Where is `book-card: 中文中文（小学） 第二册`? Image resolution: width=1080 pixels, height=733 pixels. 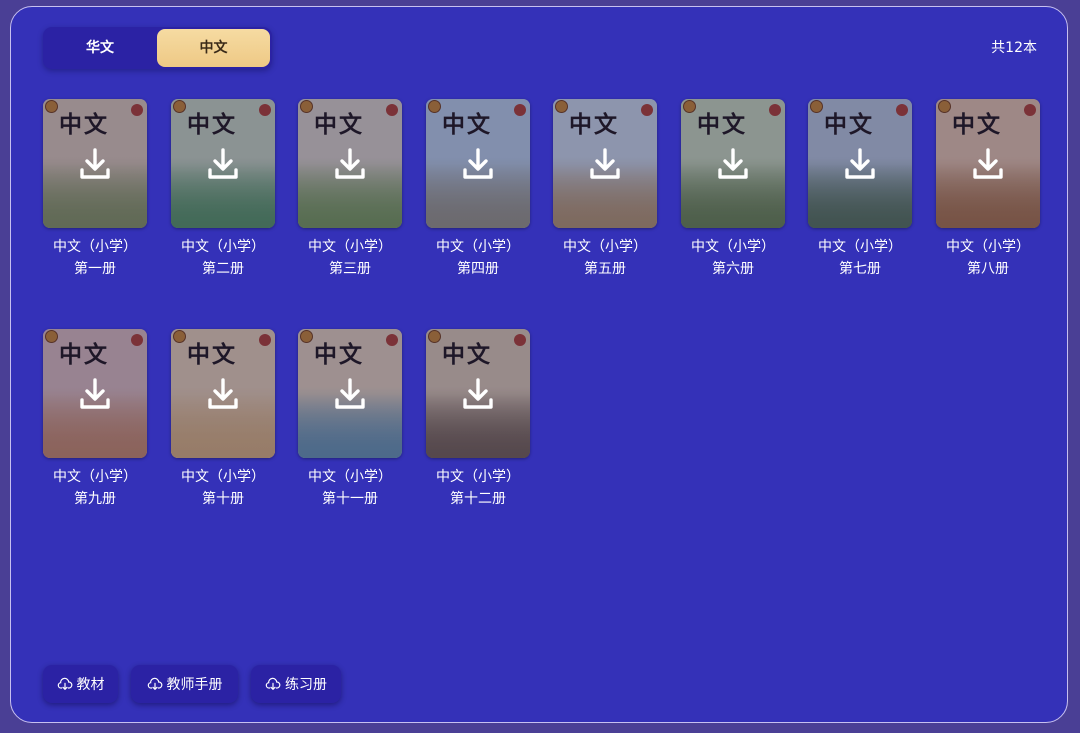 book-card: 中文中文（小学） 第二册 is located at coordinates (223, 189).